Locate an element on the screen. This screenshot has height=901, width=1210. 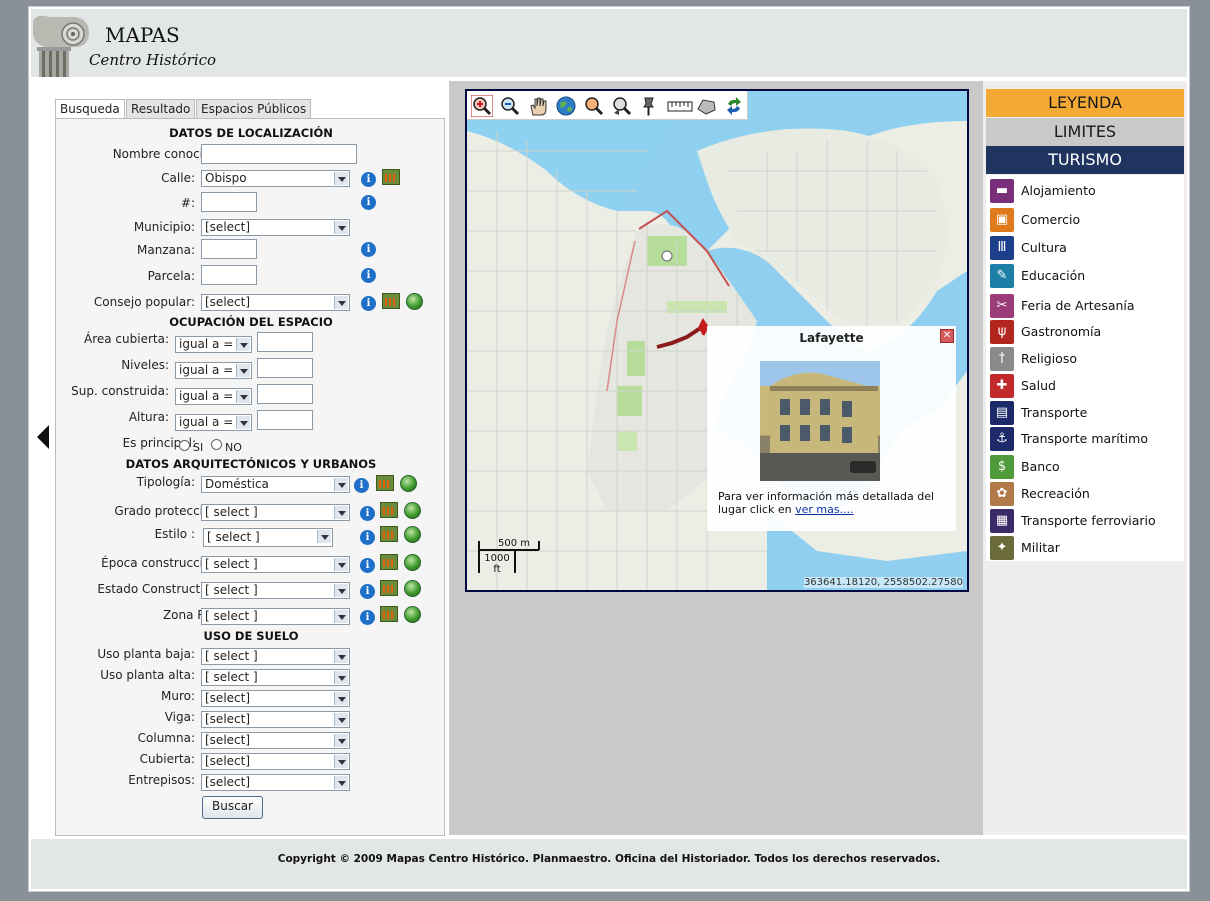
zona-riu-select: [ select ] is located at coordinates (275, 616).